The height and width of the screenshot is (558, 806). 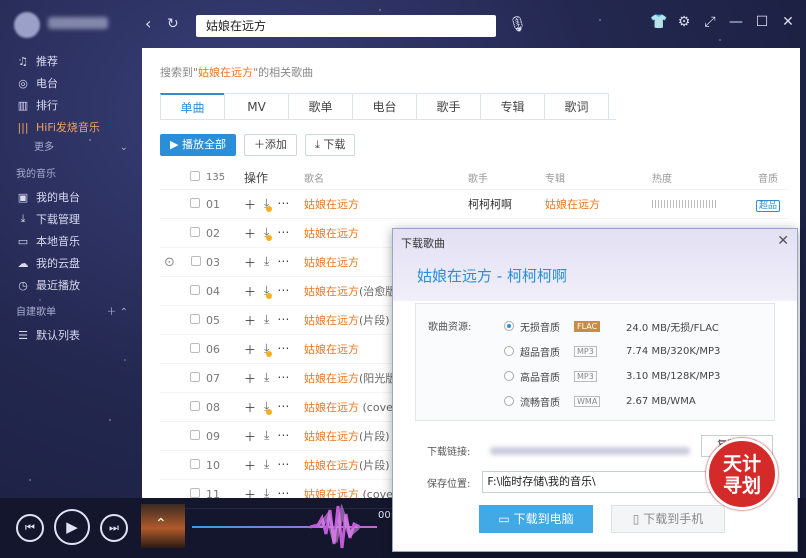 I want to click on table-row: 01 ＋ ⤓ ⋯ 姑娘在远方 柯柯柯啊 姑娘在远方 超品, so click(x=474, y=204).